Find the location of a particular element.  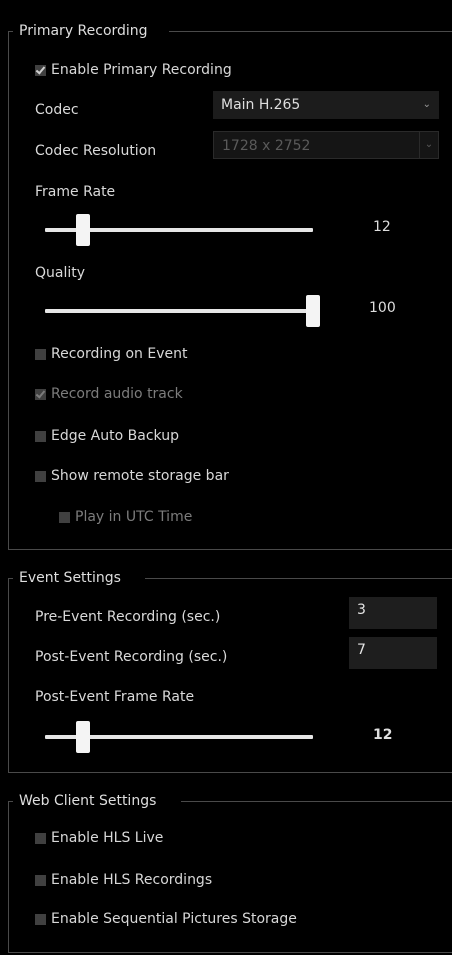

post-event-recording-label: Post-Event Recording (sec.) is located at coordinates (131, 657).